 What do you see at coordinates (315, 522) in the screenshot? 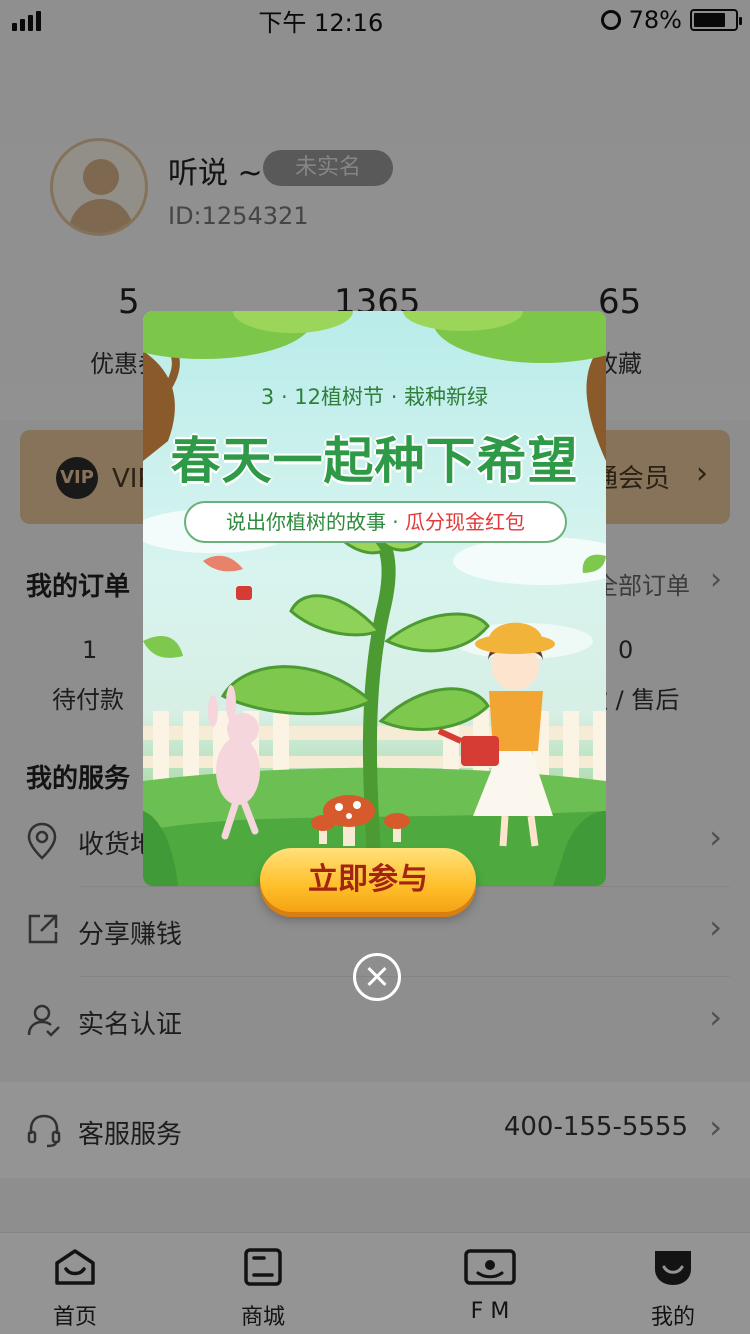
I see `tagline-story: 说出你植树的故事 ·` at bounding box center [315, 522].